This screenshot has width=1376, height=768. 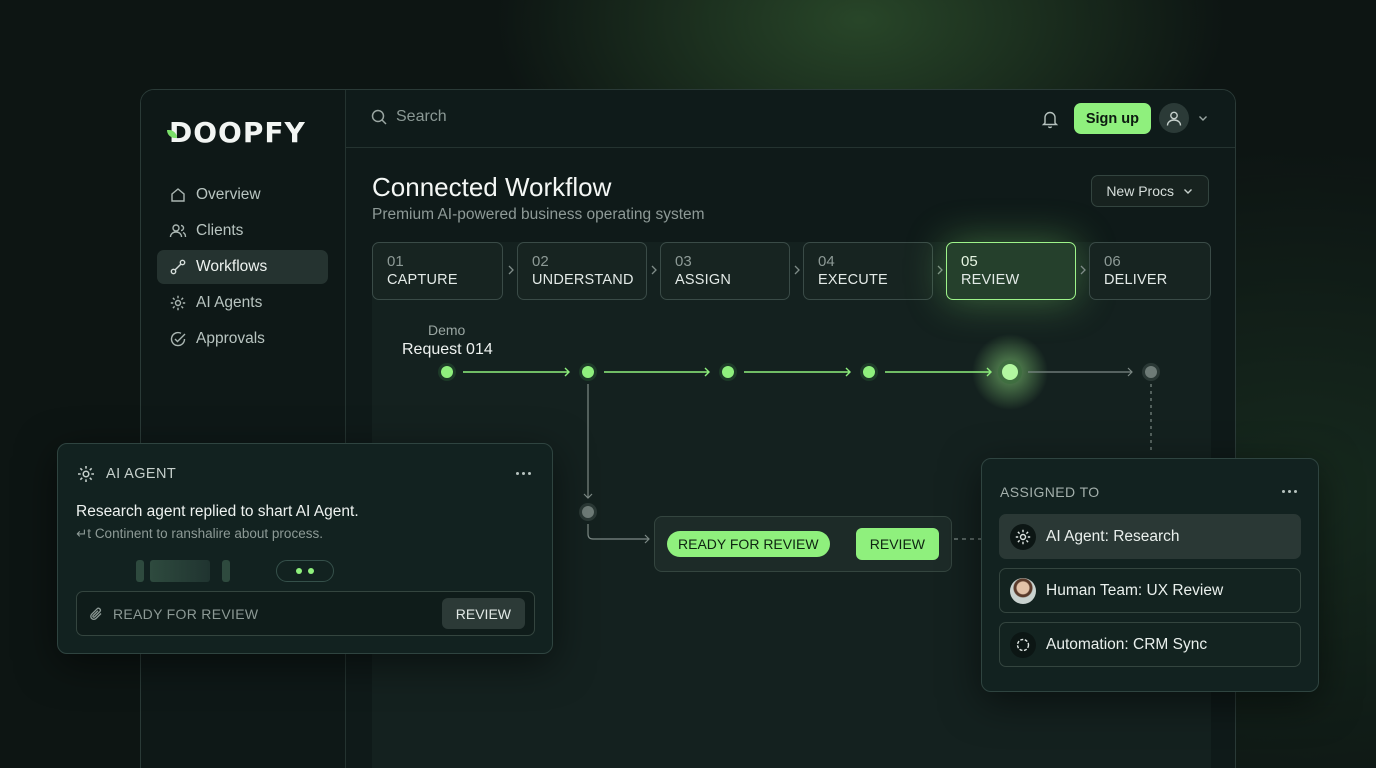 What do you see at coordinates (178, 267) in the screenshot?
I see `workflow-icon` at bounding box center [178, 267].